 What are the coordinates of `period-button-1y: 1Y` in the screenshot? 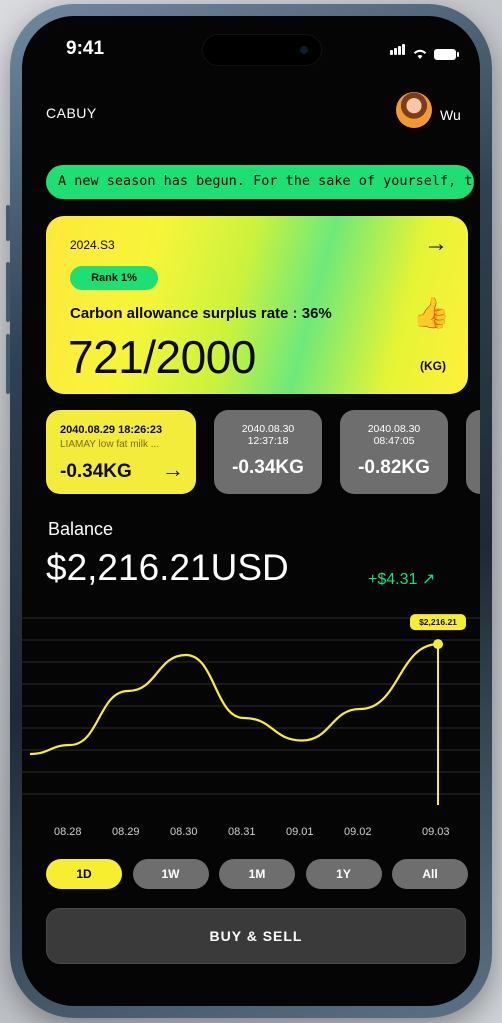 It's located at (343, 874).